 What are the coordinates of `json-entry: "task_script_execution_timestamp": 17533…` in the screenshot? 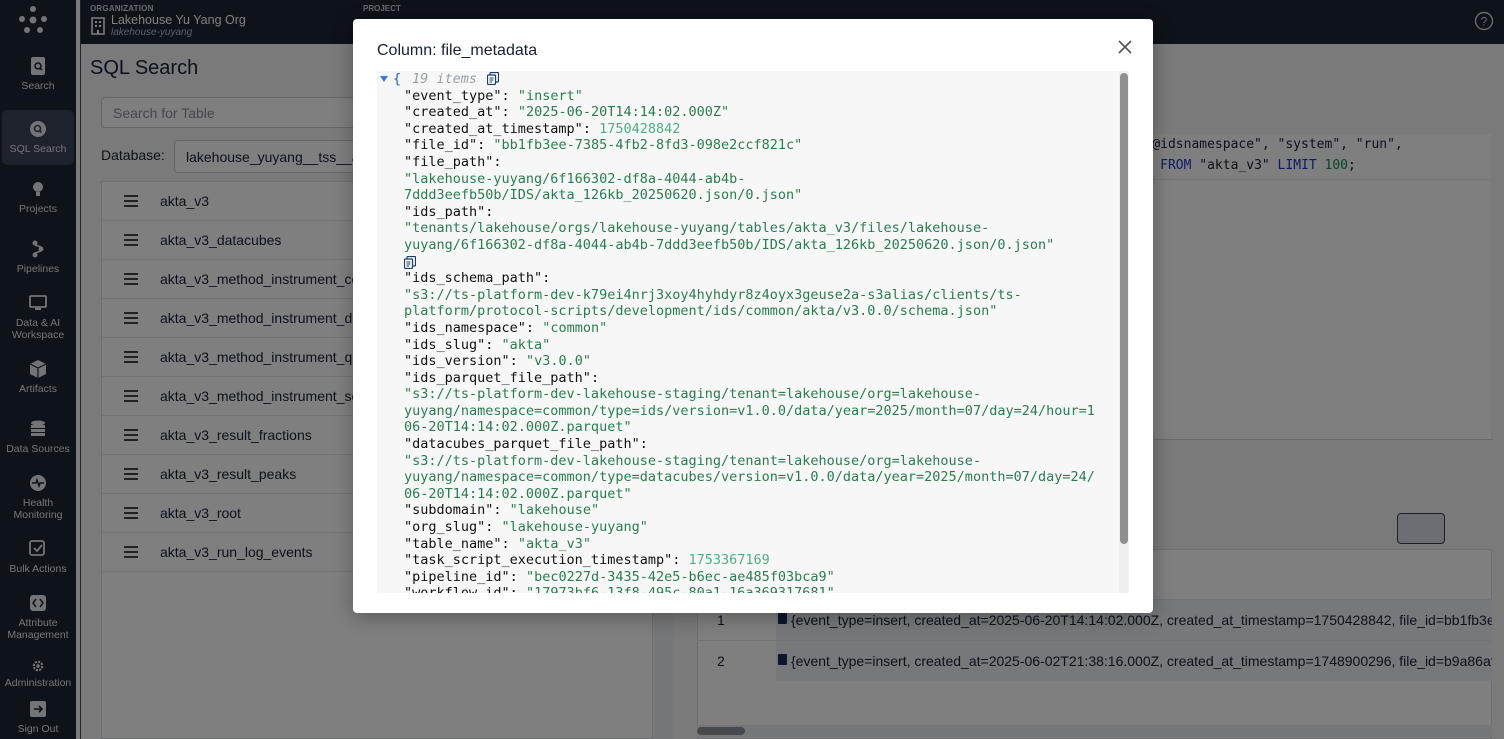 It's located at (748, 560).